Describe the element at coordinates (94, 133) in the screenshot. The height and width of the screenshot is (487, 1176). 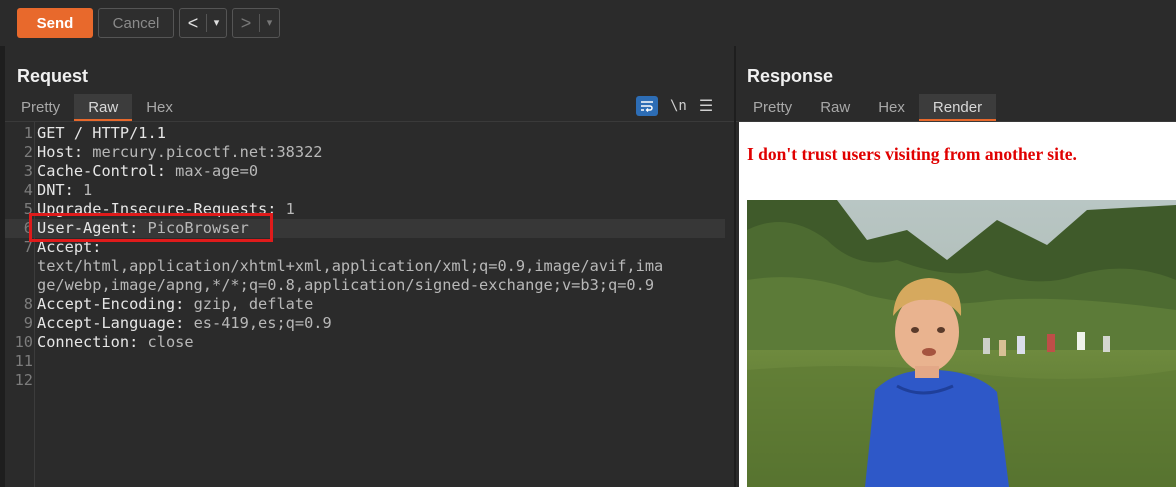
I see `request-line: 1 GET / HTTP/1.1` at that location.